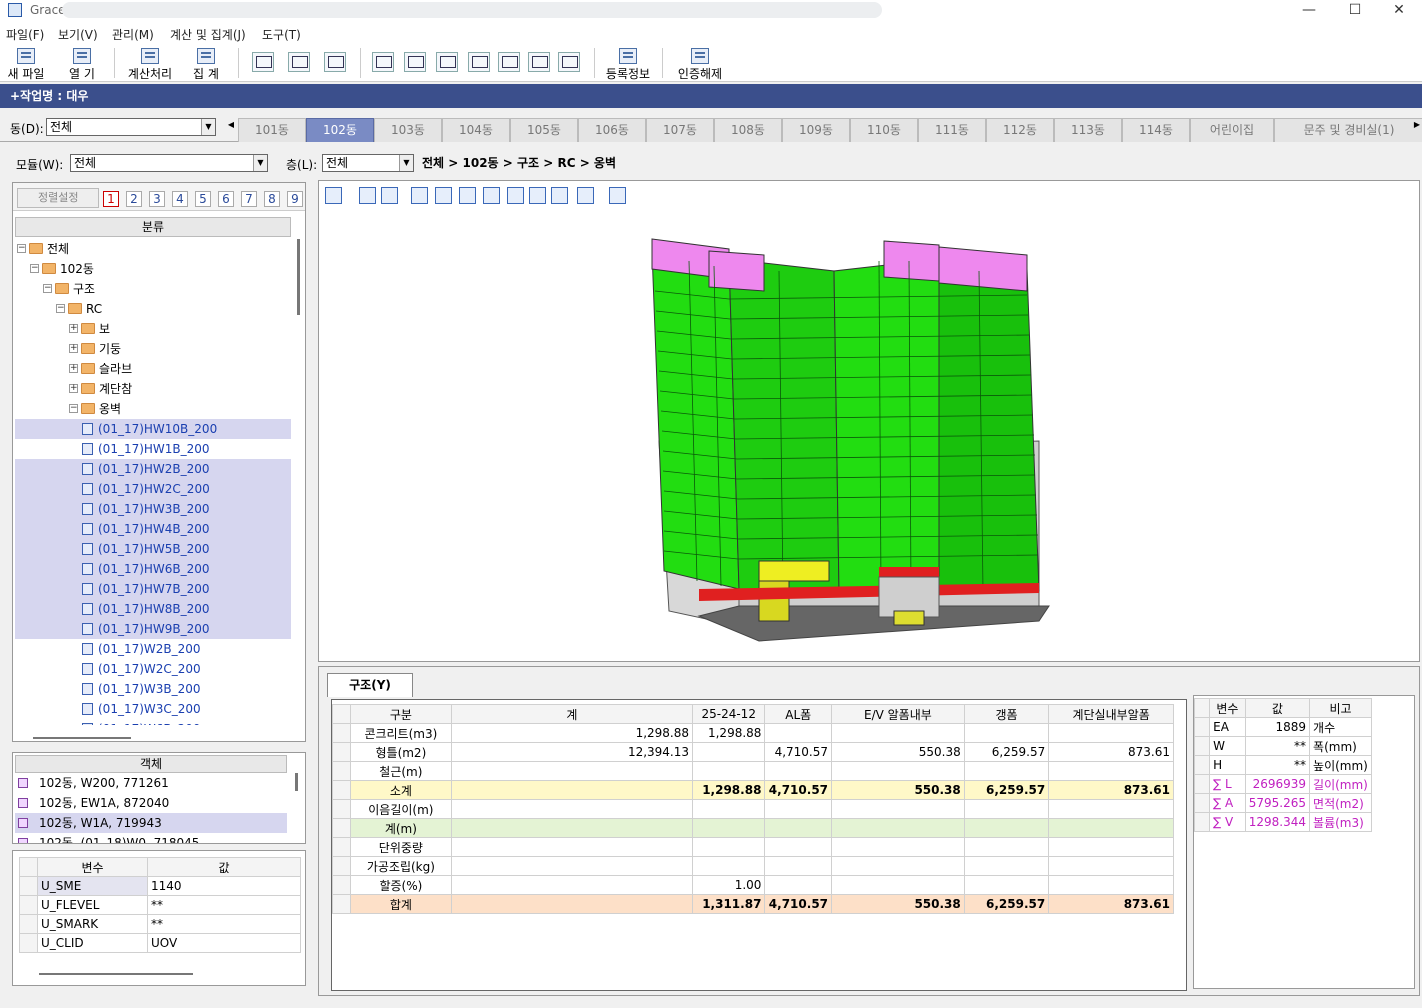 This screenshot has height=1008, width=1422. Describe the element at coordinates (1309, 11) in the screenshot. I see `minimize-button: —` at that location.